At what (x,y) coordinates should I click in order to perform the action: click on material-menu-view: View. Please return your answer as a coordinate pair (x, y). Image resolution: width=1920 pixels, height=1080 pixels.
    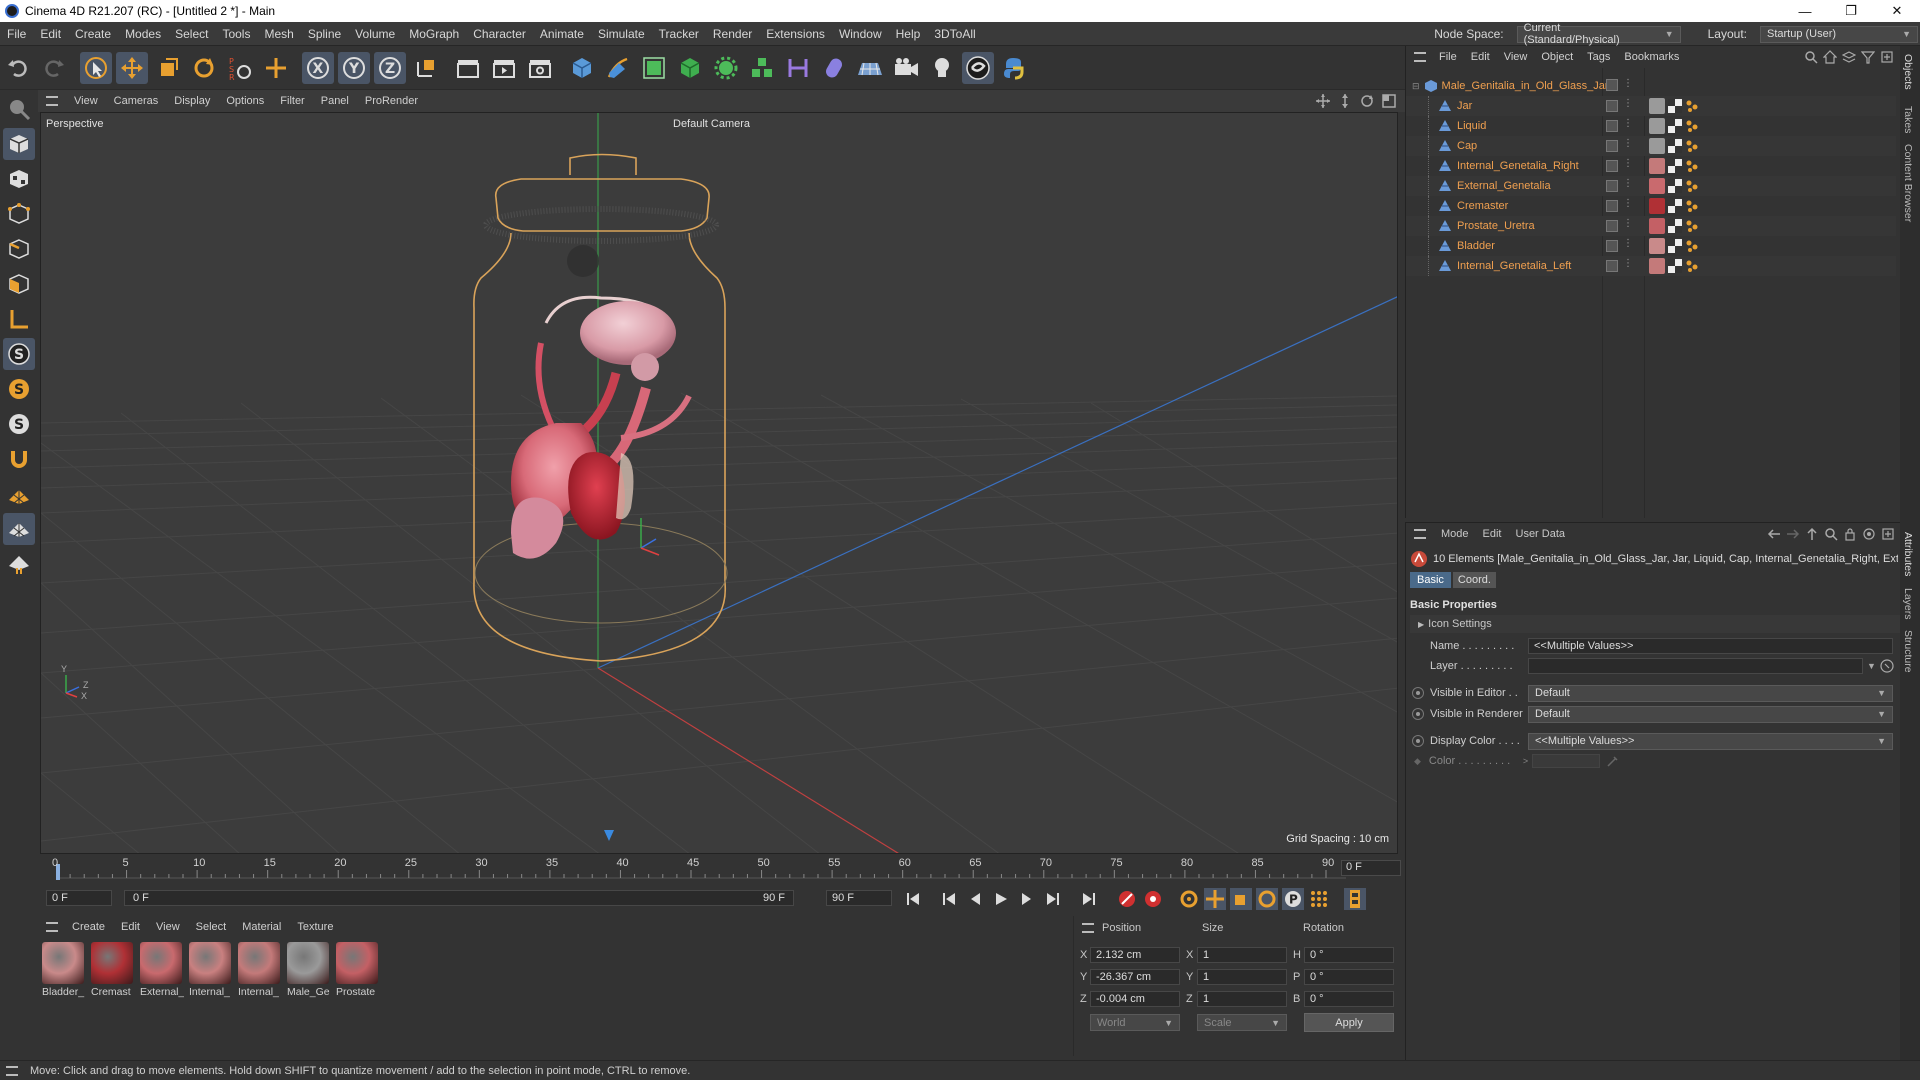
    Looking at the image, I should click on (168, 927).